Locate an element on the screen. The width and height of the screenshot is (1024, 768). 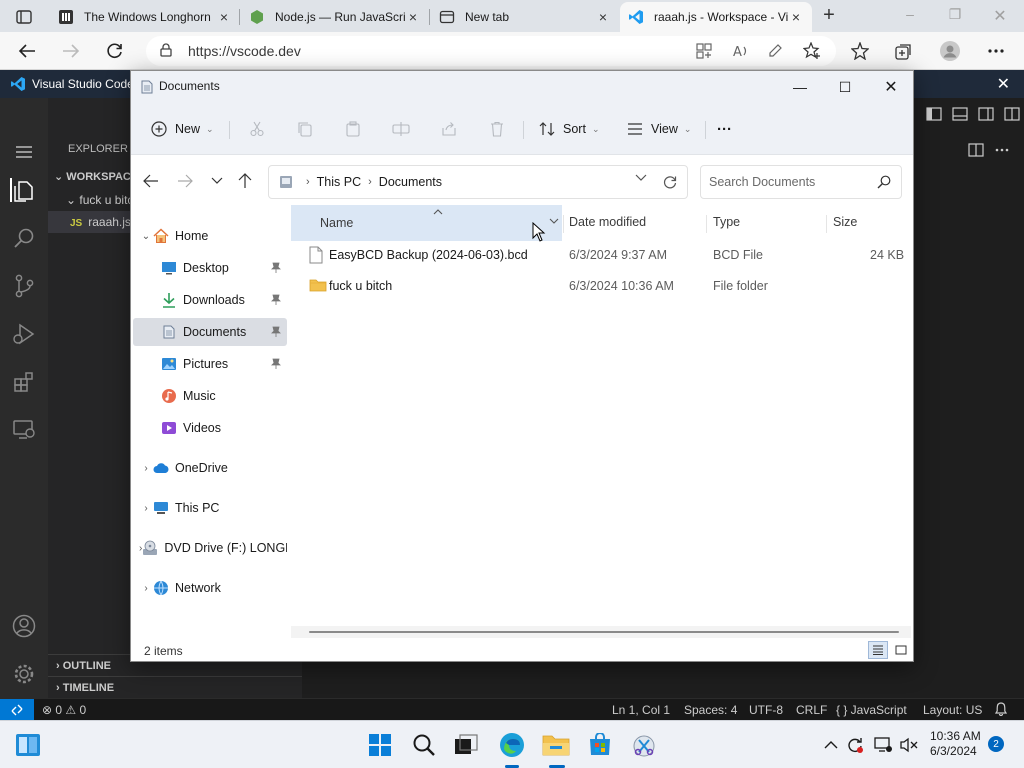
show-hidden-icons-chevron-icon is located at coordinates (831, 745).